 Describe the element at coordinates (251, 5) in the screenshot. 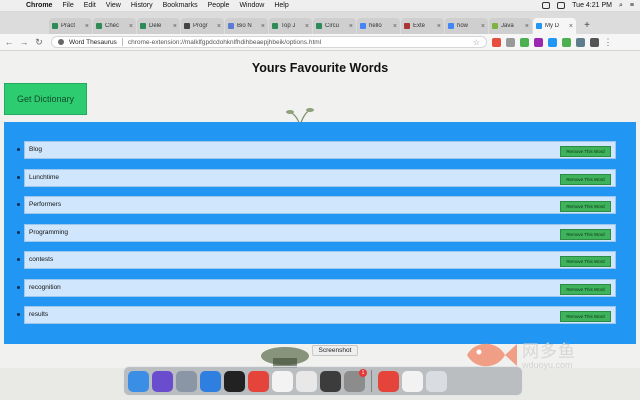

I see `menu-window: Window` at that location.